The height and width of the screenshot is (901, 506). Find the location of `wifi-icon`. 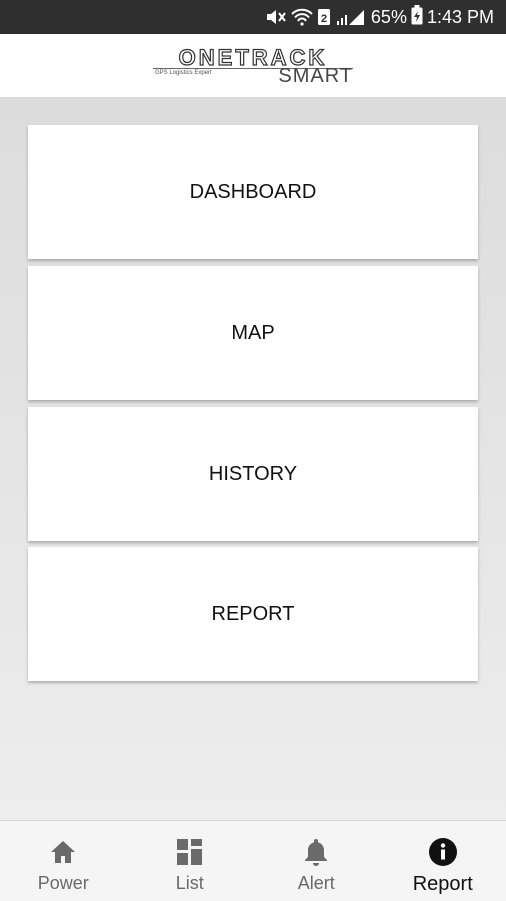

wifi-icon is located at coordinates (302, 17).